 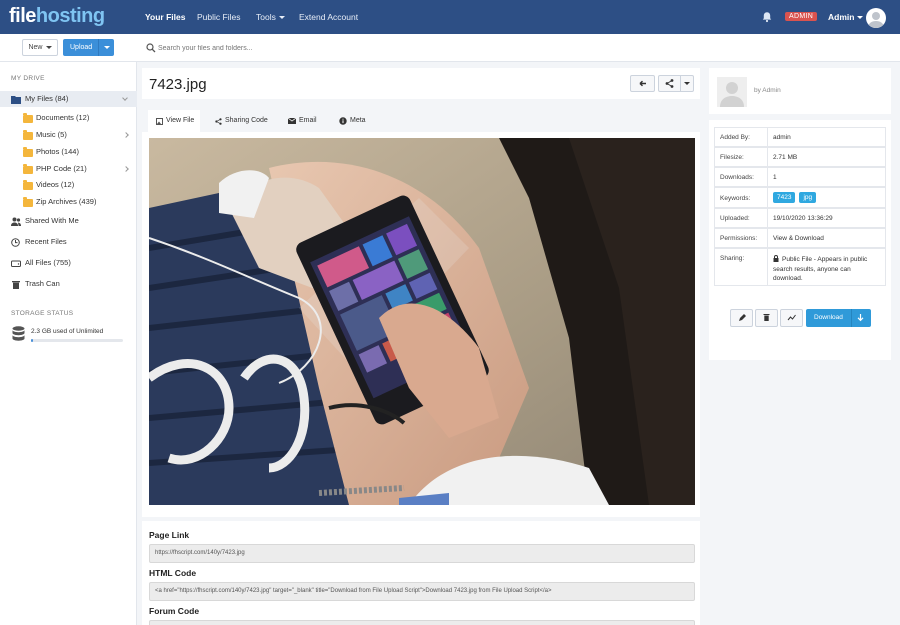 I want to click on tab-meta: Meta, so click(x=348, y=121).